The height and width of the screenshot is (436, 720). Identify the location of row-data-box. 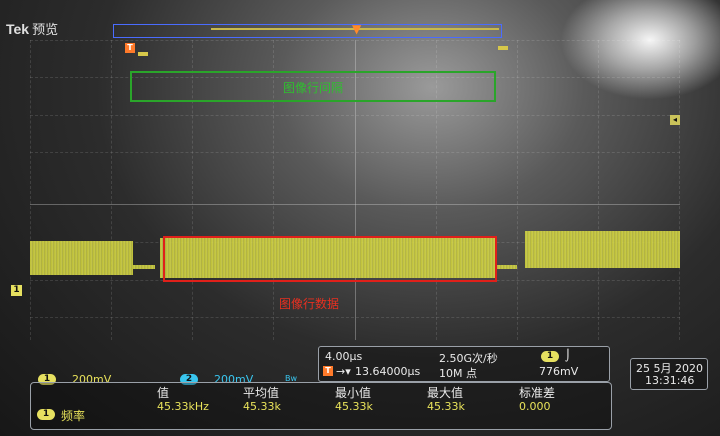
(330, 259).